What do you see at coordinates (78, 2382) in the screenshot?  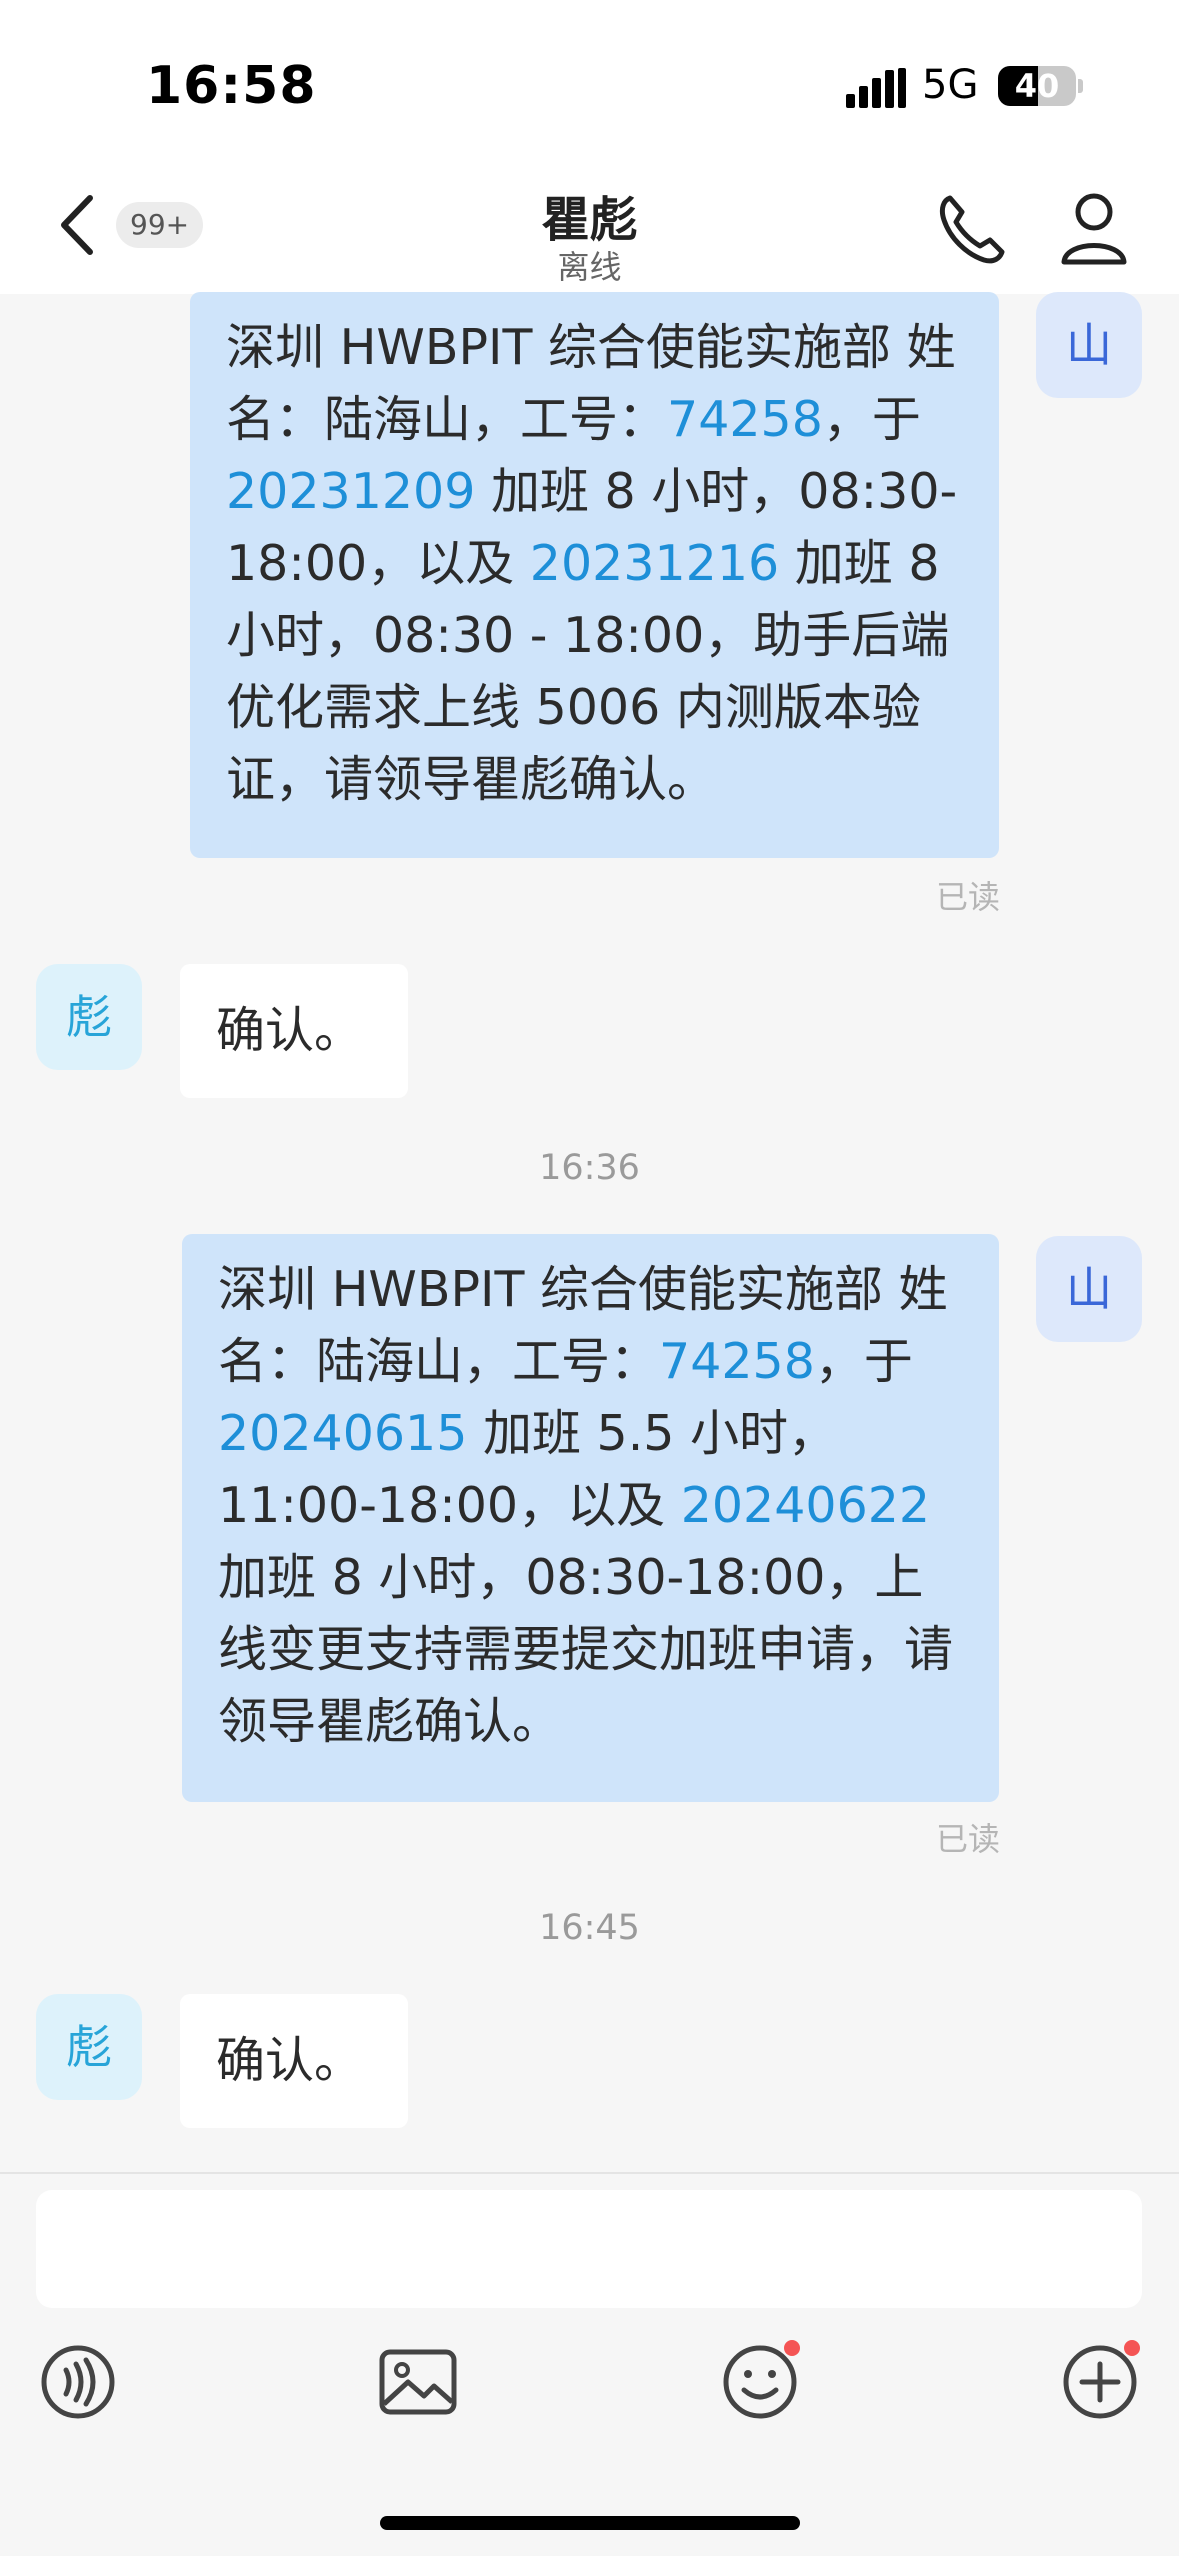 I see `voice-icon` at bounding box center [78, 2382].